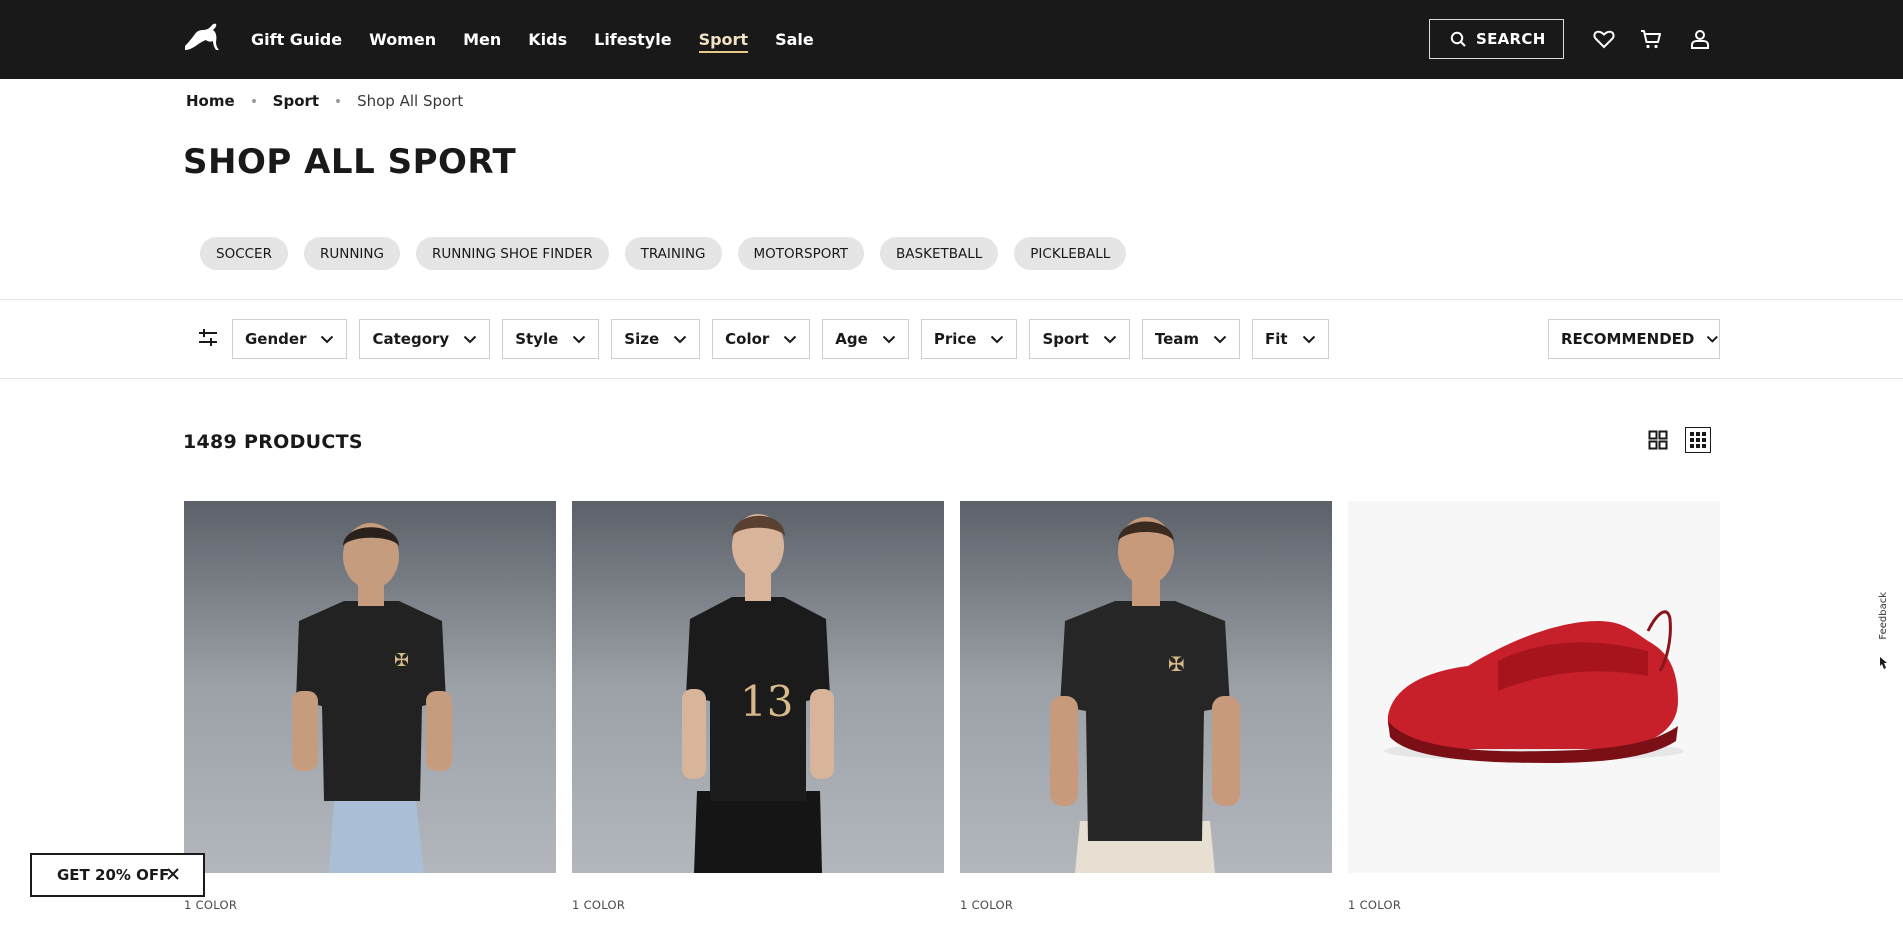 This screenshot has width=1903, height=927. I want to click on promo-banner: GET 20% OFF, so click(117, 875).